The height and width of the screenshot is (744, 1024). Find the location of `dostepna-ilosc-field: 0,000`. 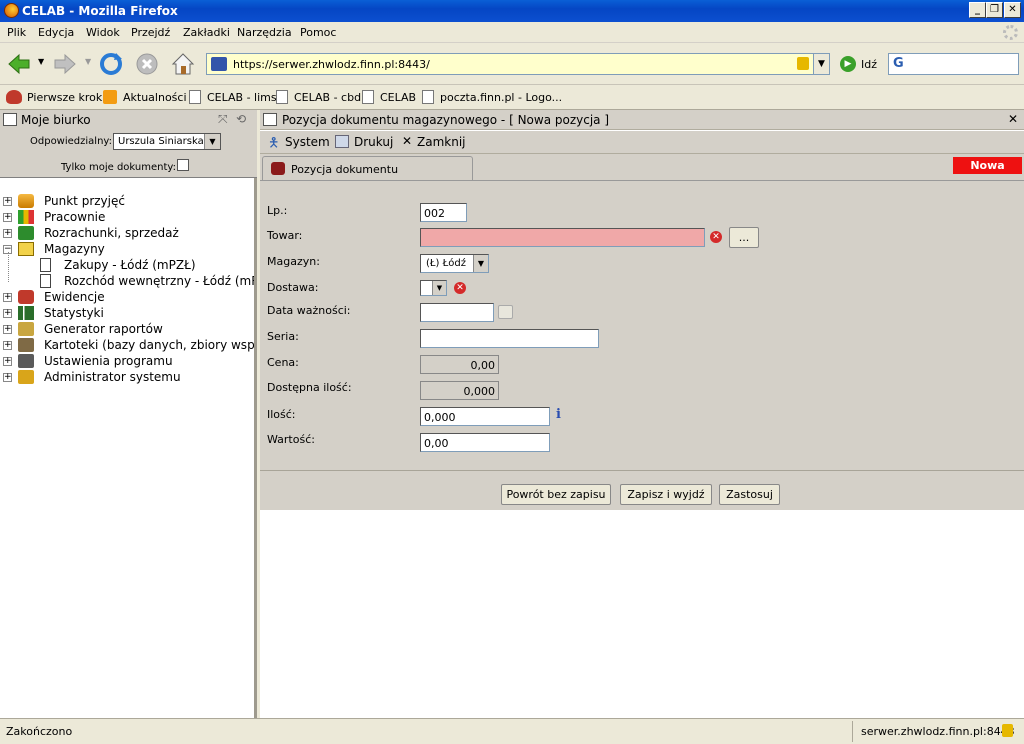

dostepna-ilosc-field: 0,000 is located at coordinates (459, 390).